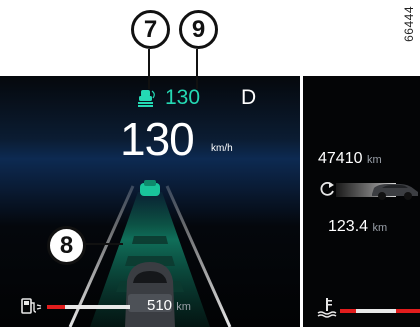 The height and width of the screenshot is (327, 420). What do you see at coordinates (183, 307) in the screenshot?
I see `fuel-range-unit: km` at bounding box center [183, 307].